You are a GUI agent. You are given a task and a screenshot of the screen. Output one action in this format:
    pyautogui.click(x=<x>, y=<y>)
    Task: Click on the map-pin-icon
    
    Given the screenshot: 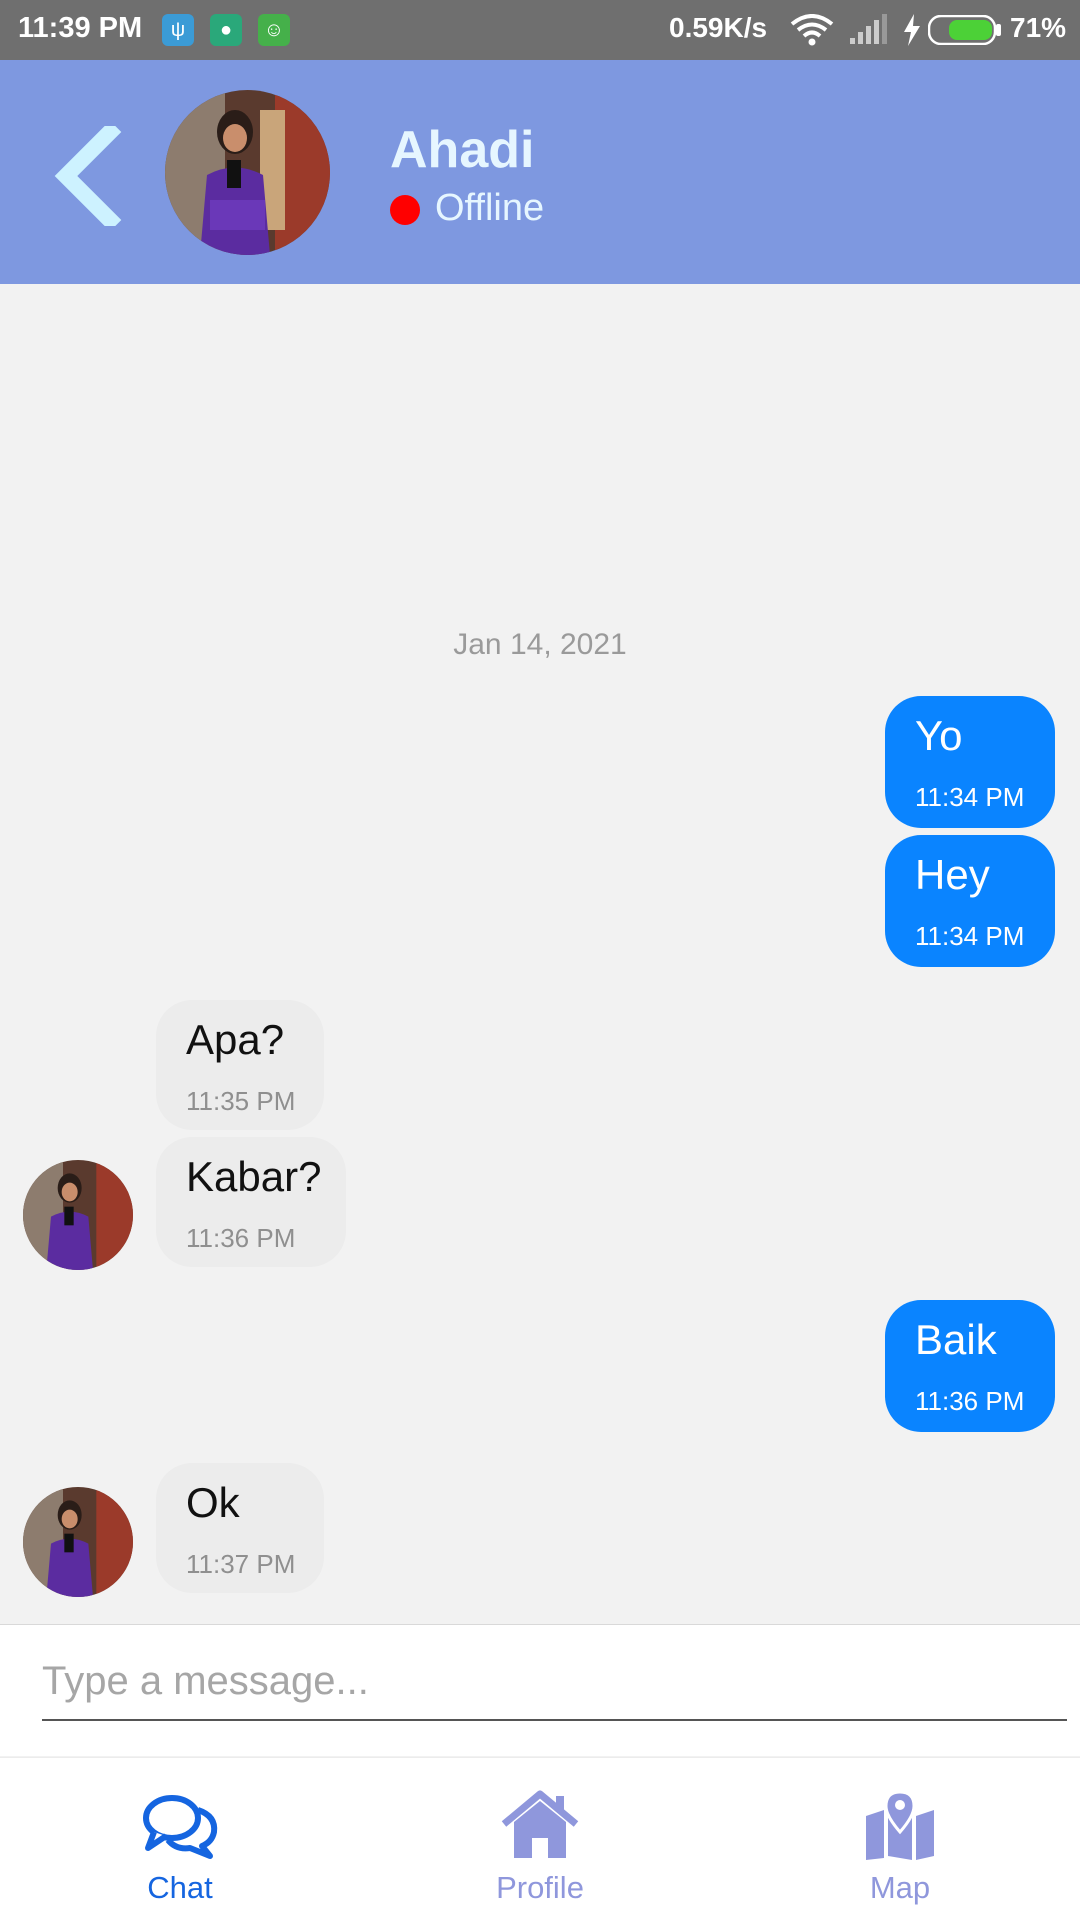 What is the action you would take?
    pyautogui.click(x=900, y=1825)
    